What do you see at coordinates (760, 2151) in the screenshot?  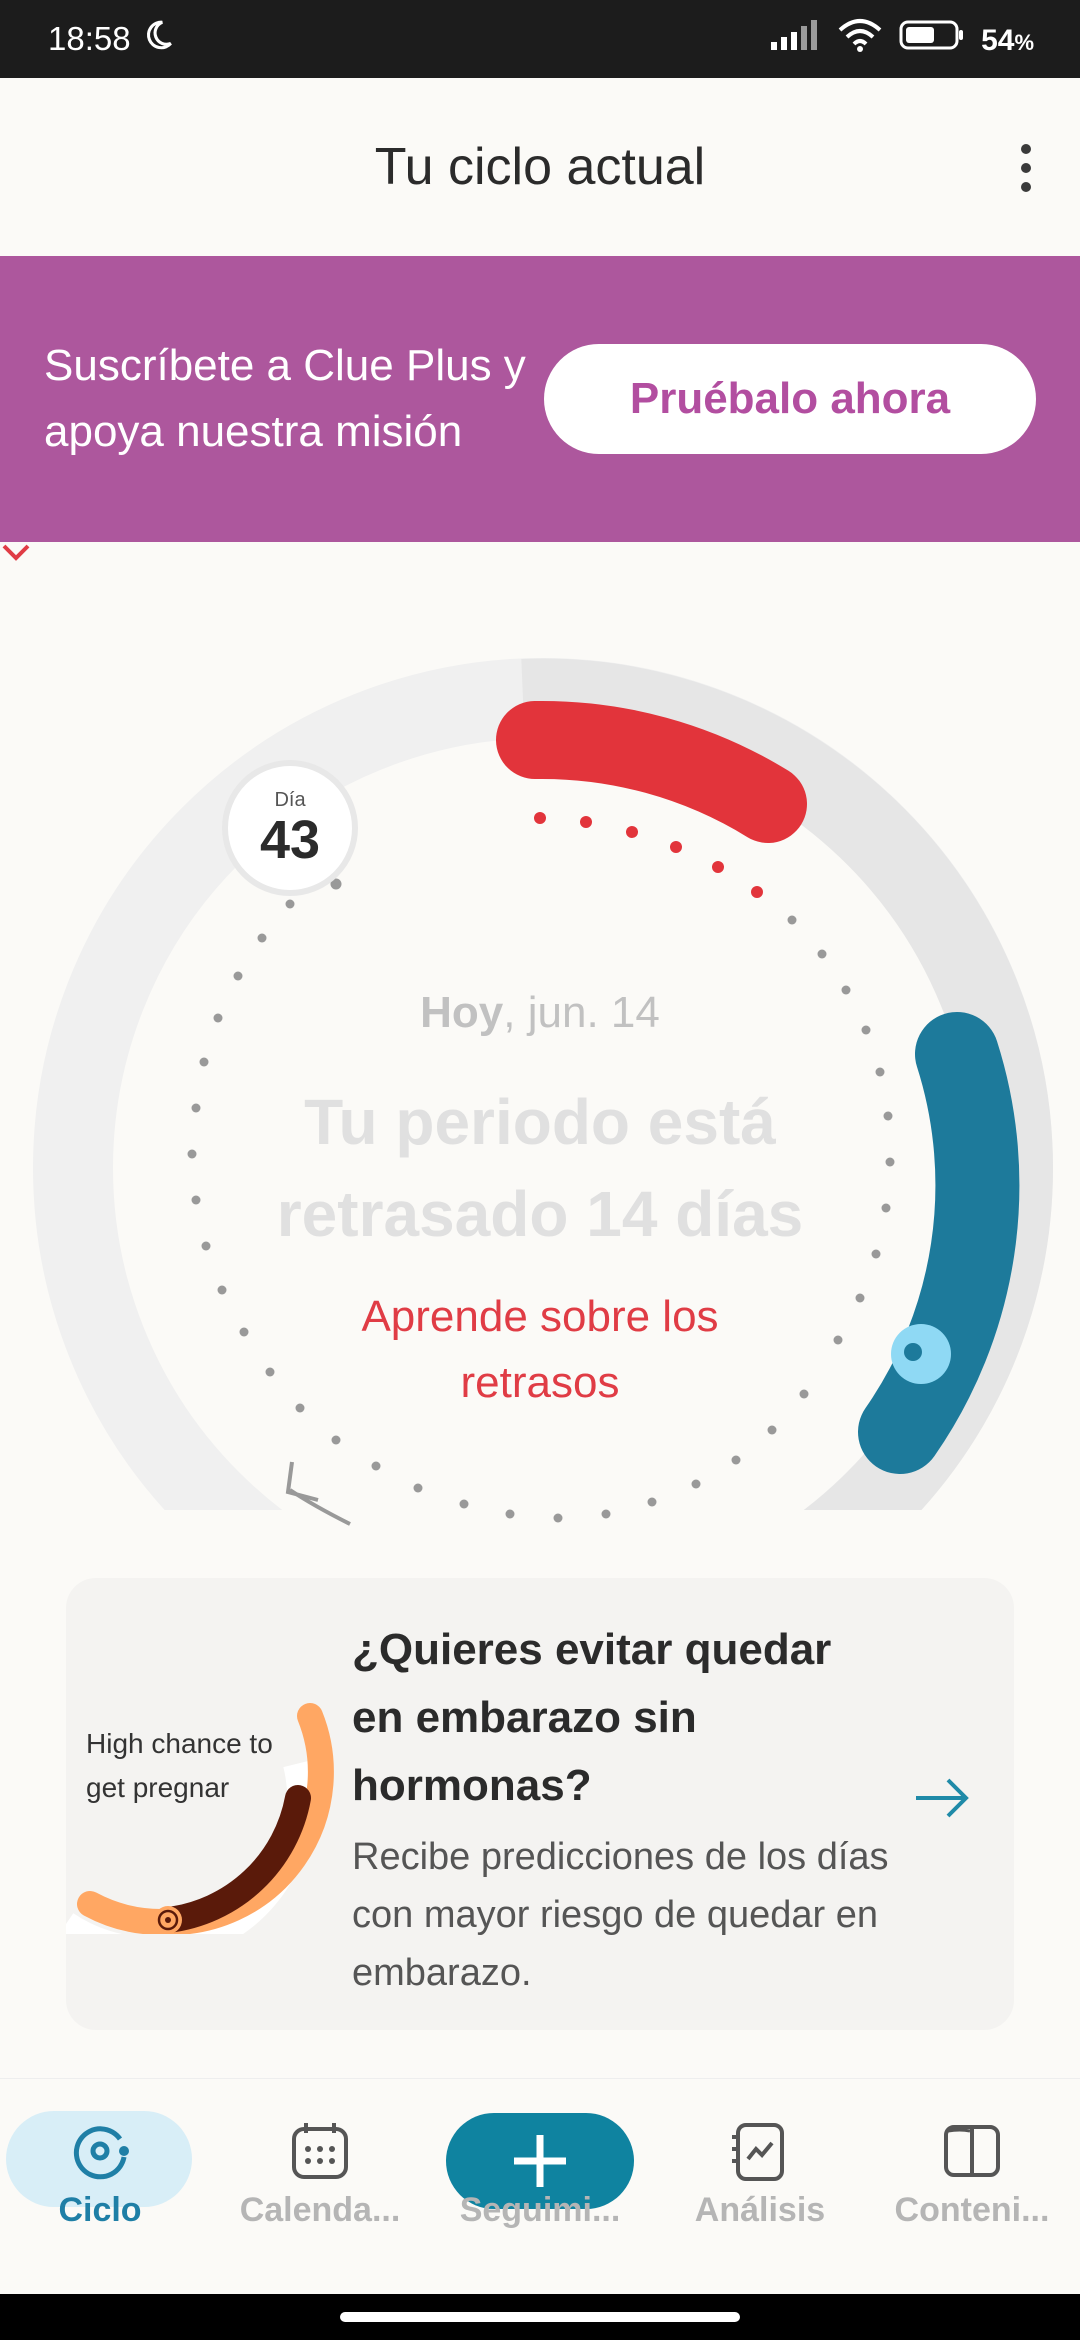 I see `analysis-icon` at bounding box center [760, 2151].